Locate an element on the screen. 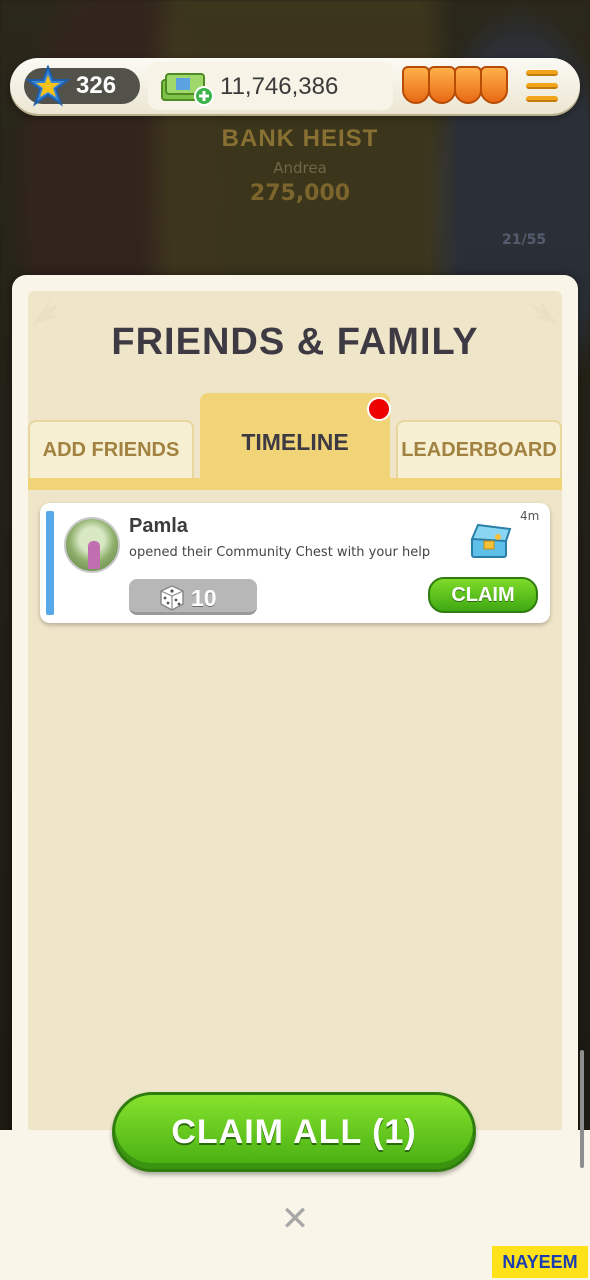 Image resolution: width=590 pixels, height=1280 pixels. timestamp: 4m is located at coordinates (530, 516).